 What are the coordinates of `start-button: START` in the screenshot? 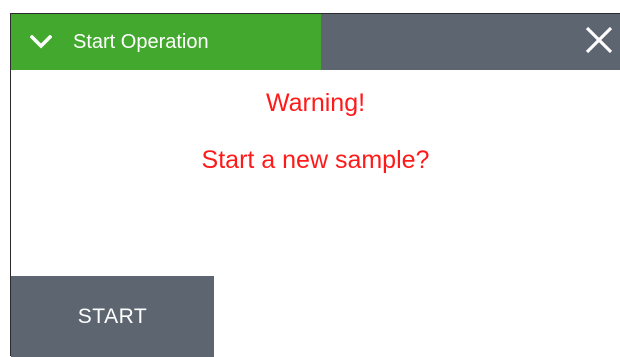 It's located at (112, 316).